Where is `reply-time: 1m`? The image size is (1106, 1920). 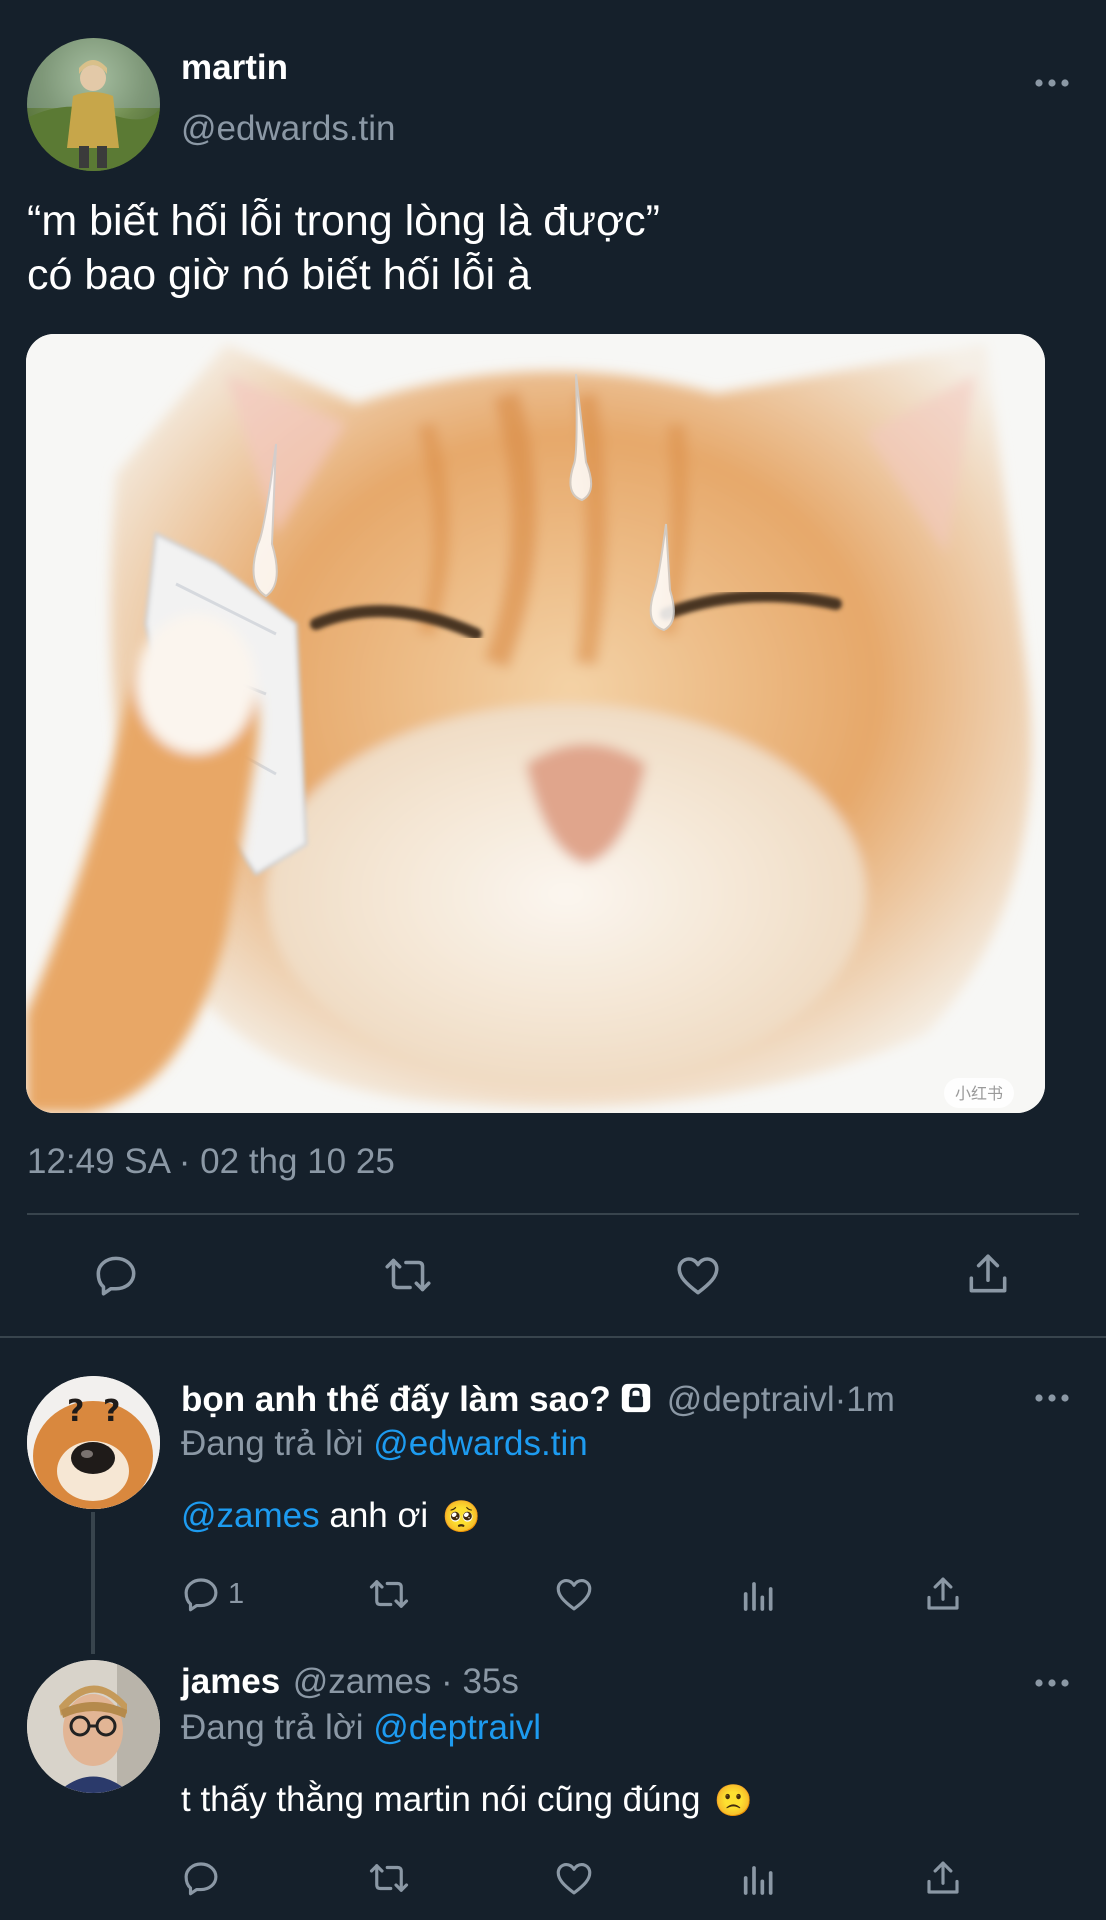 reply-time: 1m is located at coordinates (870, 1400).